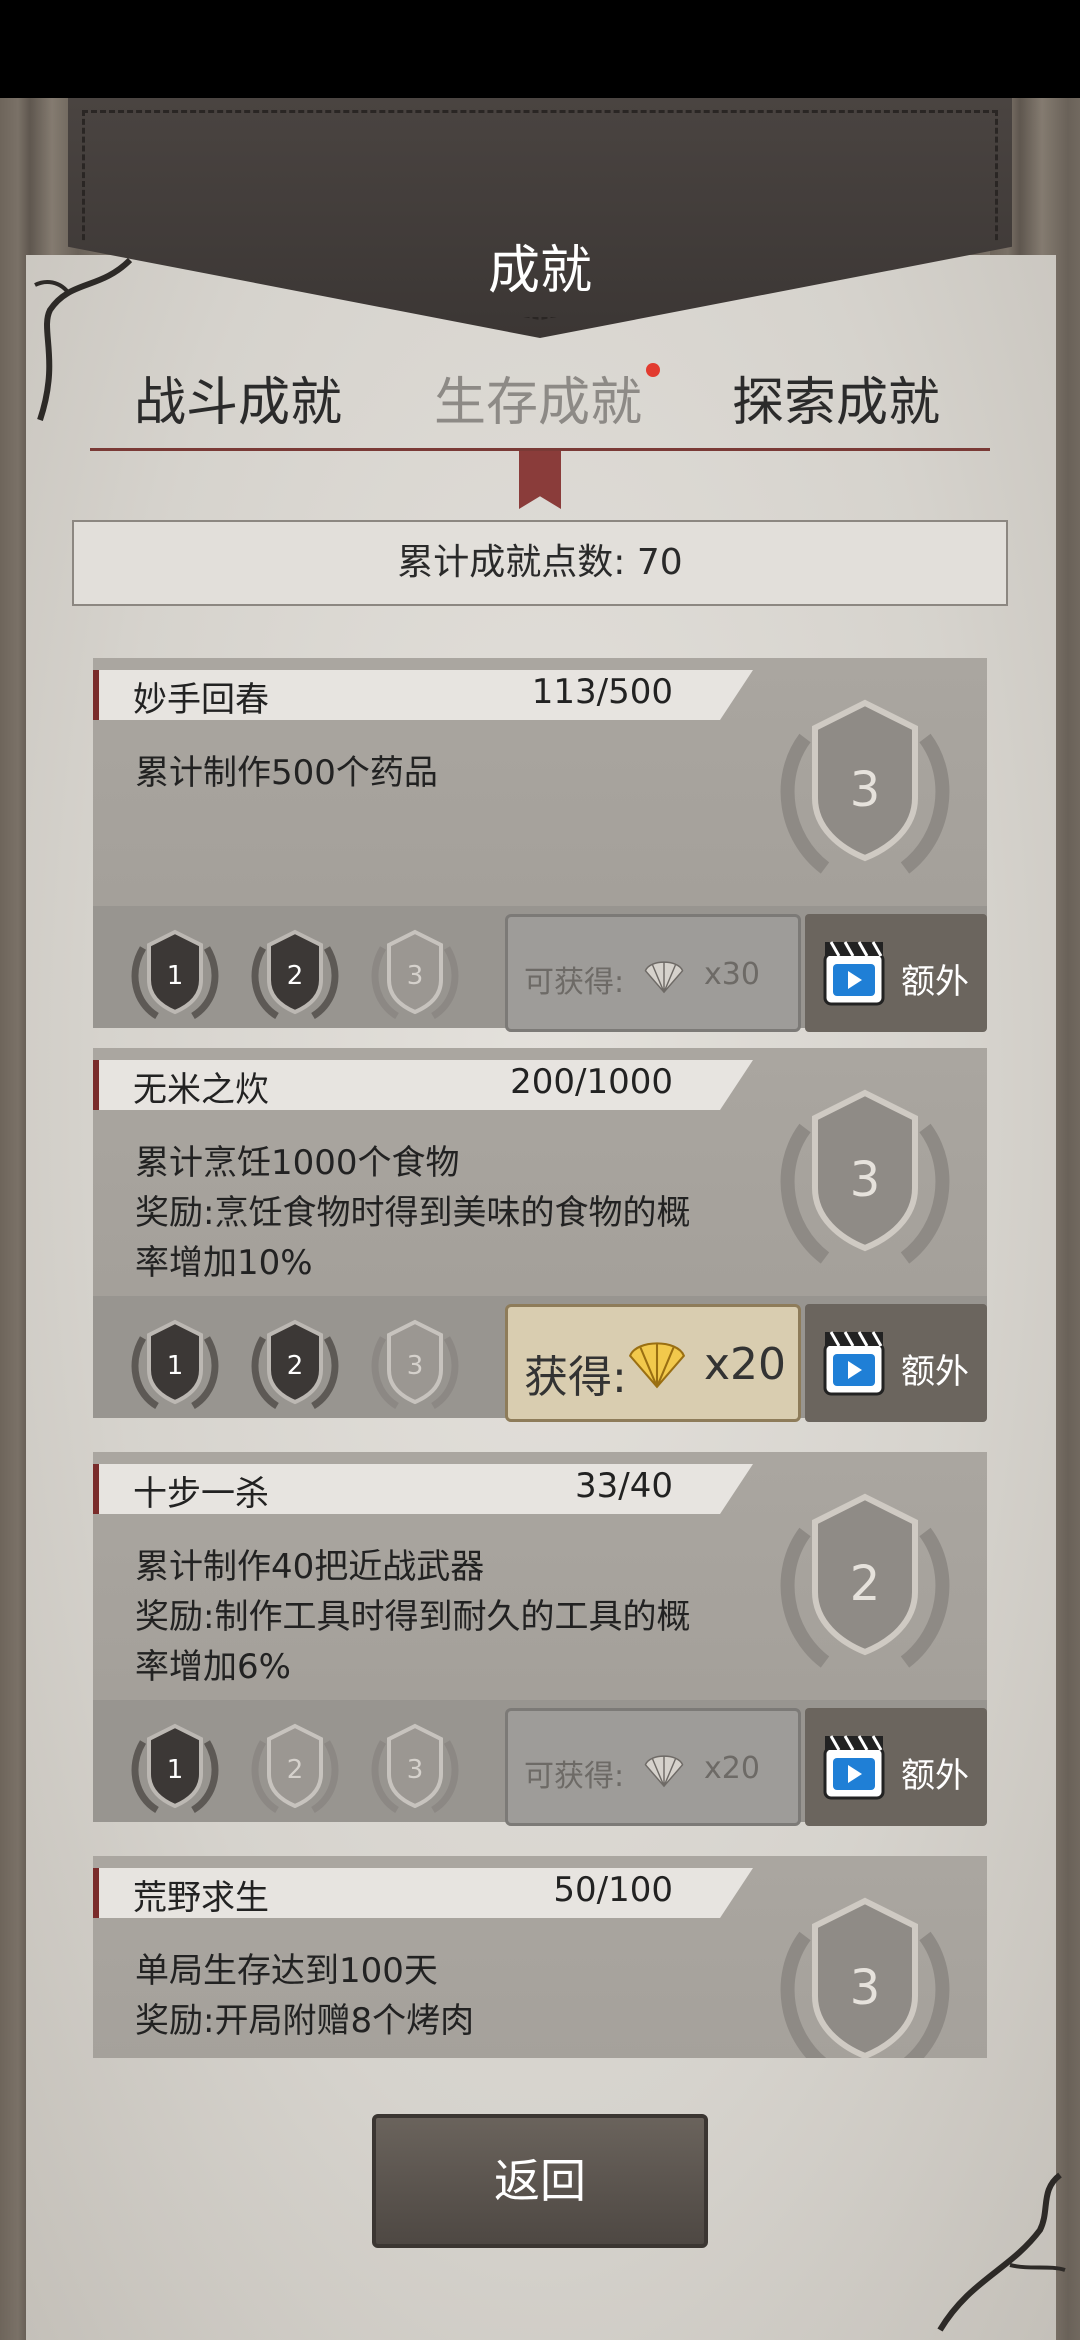  I want to click on laurel-badge-icon: 2, so click(865, 1580).